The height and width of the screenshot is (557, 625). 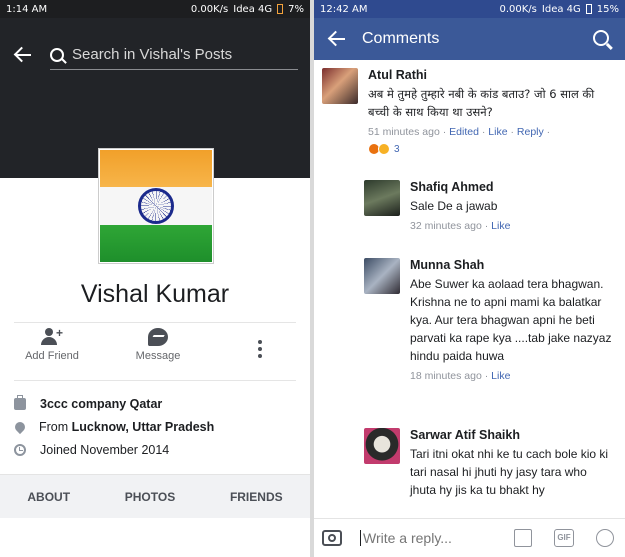 What do you see at coordinates (404, 132) in the screenshot?
I see `comment-time: 51 minutes ago` at bounding box center [404, 132].